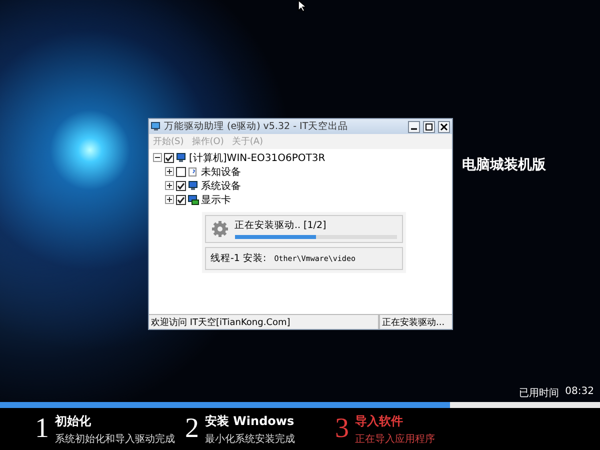 The height and width of the screenshot is (450, 600). What do you see at coordinates (504, 165) in the screenshot?
I see `banner-text: 电脑城装机版` at bounding box center [504, 165].